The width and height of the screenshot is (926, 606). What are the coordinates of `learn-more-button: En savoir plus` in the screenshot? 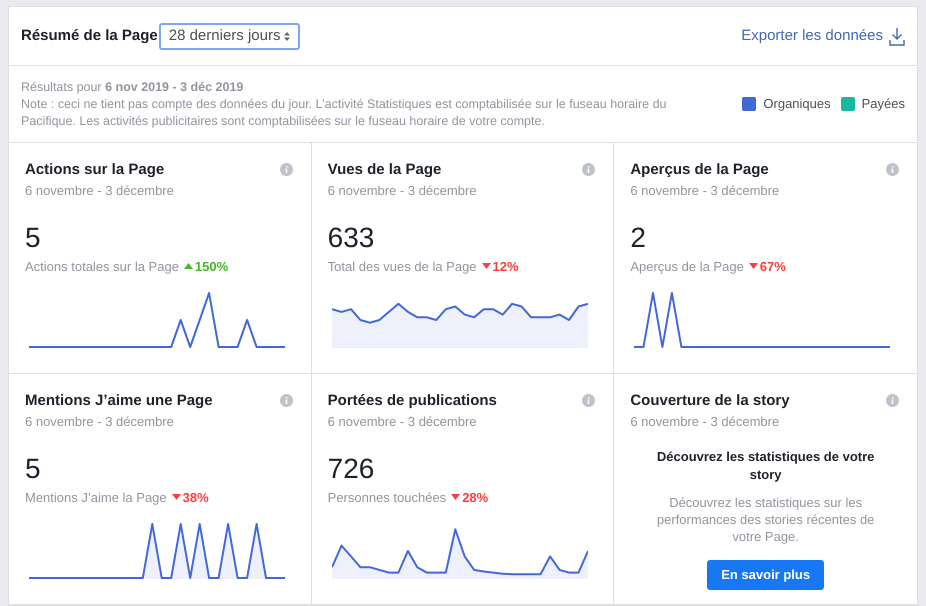 It's located at (765, 575).